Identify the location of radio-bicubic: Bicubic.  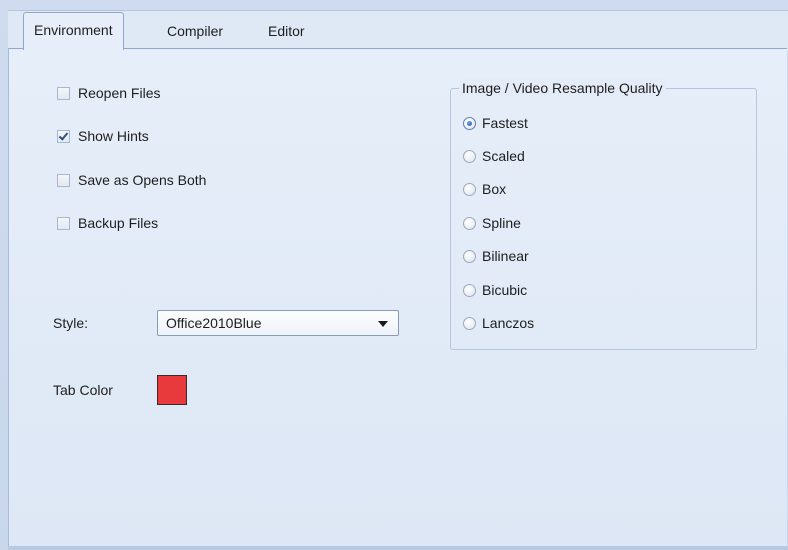
(495, 290).